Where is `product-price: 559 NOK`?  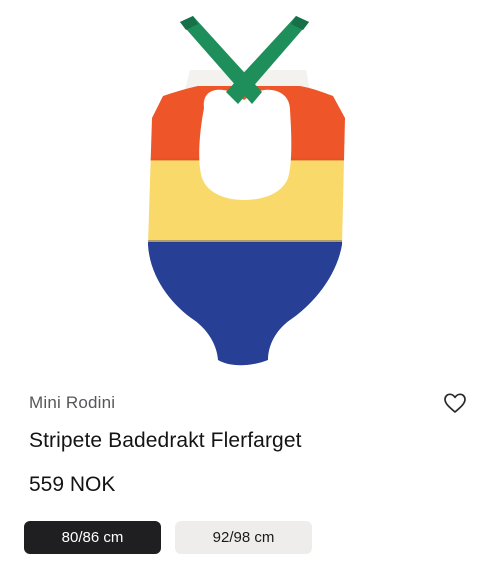 product-price: 559 NOK is located at coordinates (72, 484).